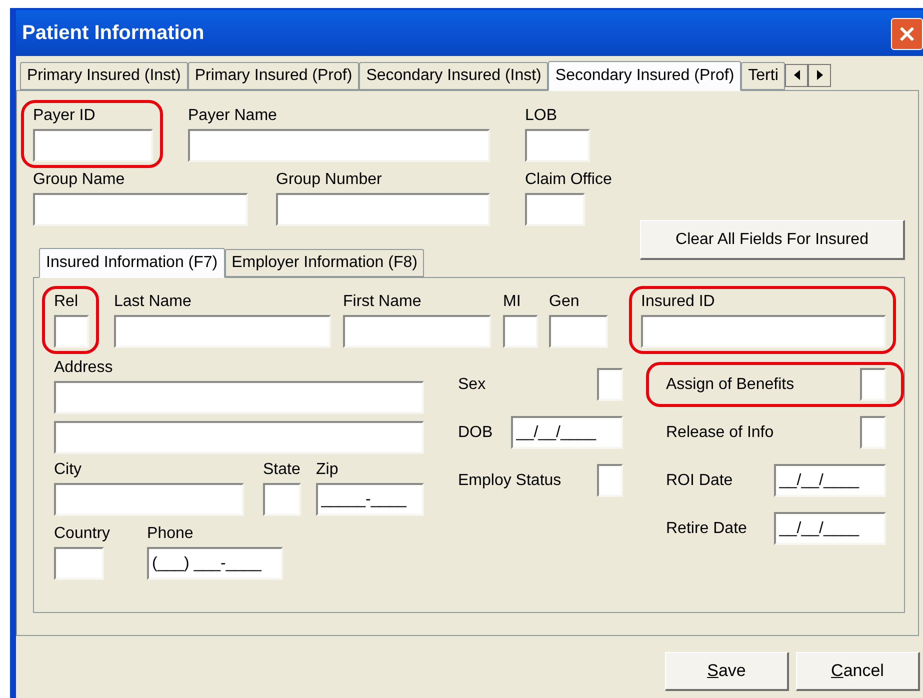  Describe the element at coordinates (153, 302) in the screenshot. I see `field-label: Last Name` at that location.